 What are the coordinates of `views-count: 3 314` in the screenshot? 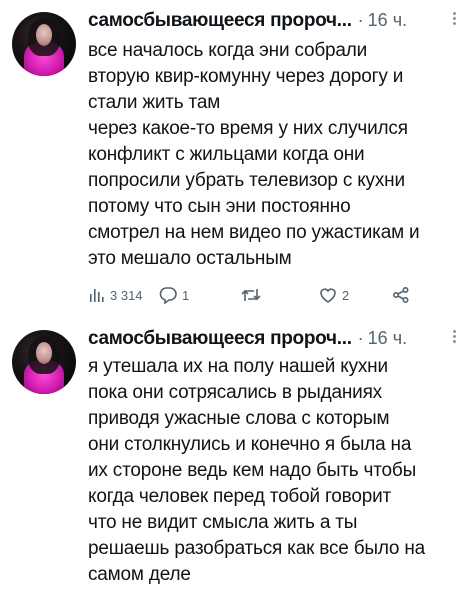 It's located at (126, 295).